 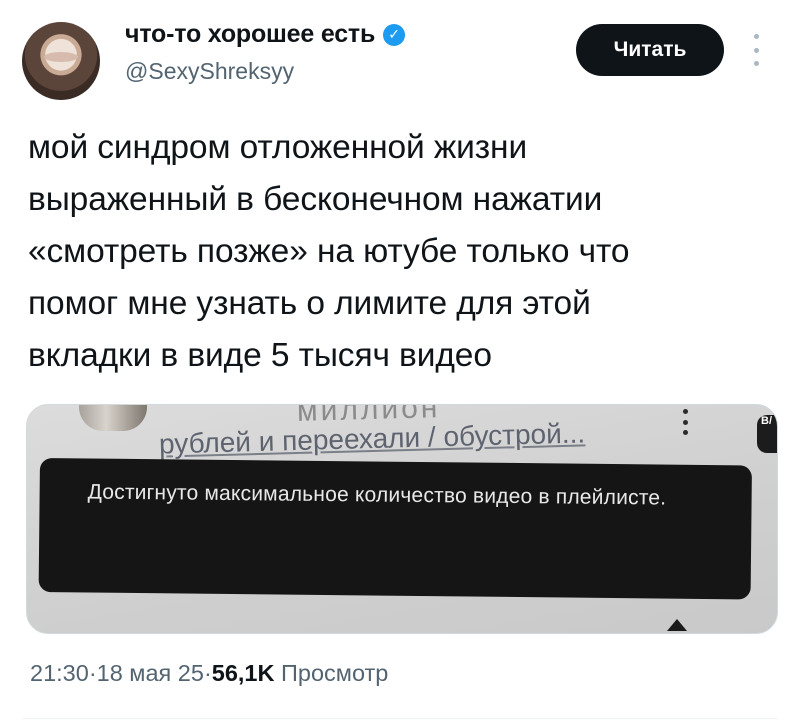 What do you see at coordinates (400, 718) in the screenshot?
I see `divider` at bounding box center [400, 718].